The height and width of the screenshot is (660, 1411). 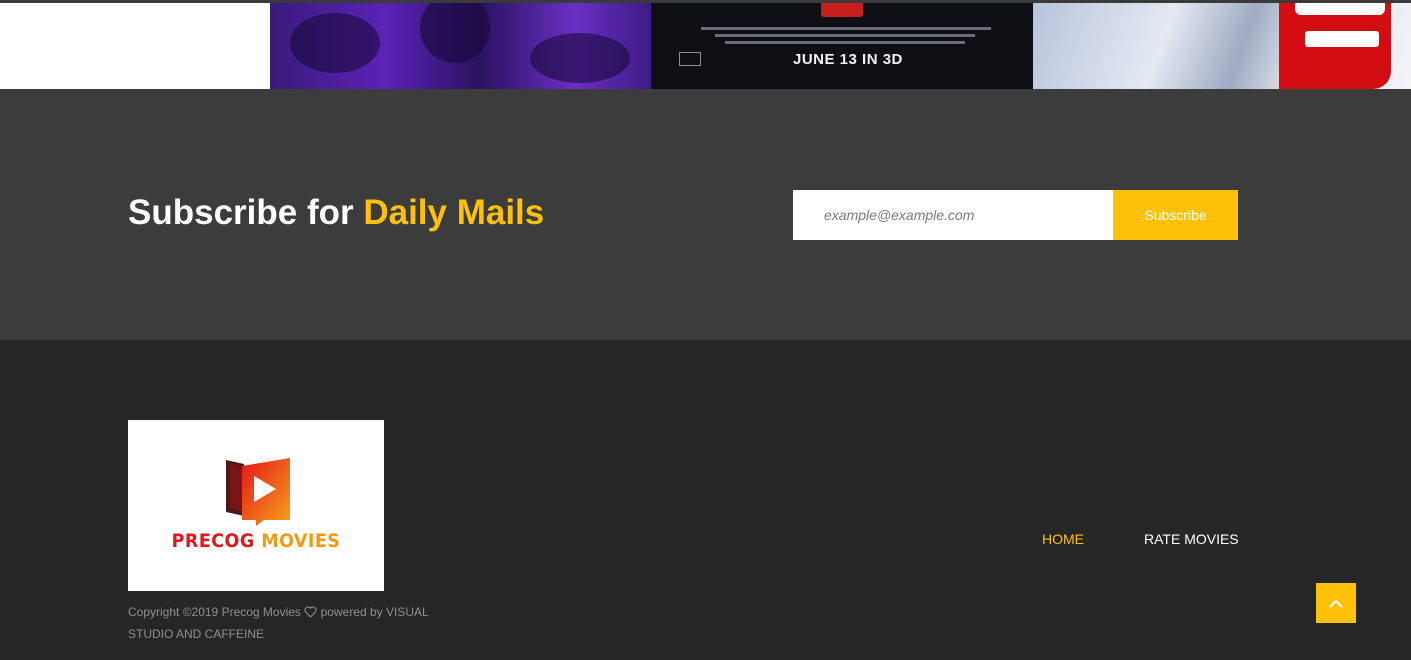 I want to click on back-to-top-button, so click(x=1336, y=603).